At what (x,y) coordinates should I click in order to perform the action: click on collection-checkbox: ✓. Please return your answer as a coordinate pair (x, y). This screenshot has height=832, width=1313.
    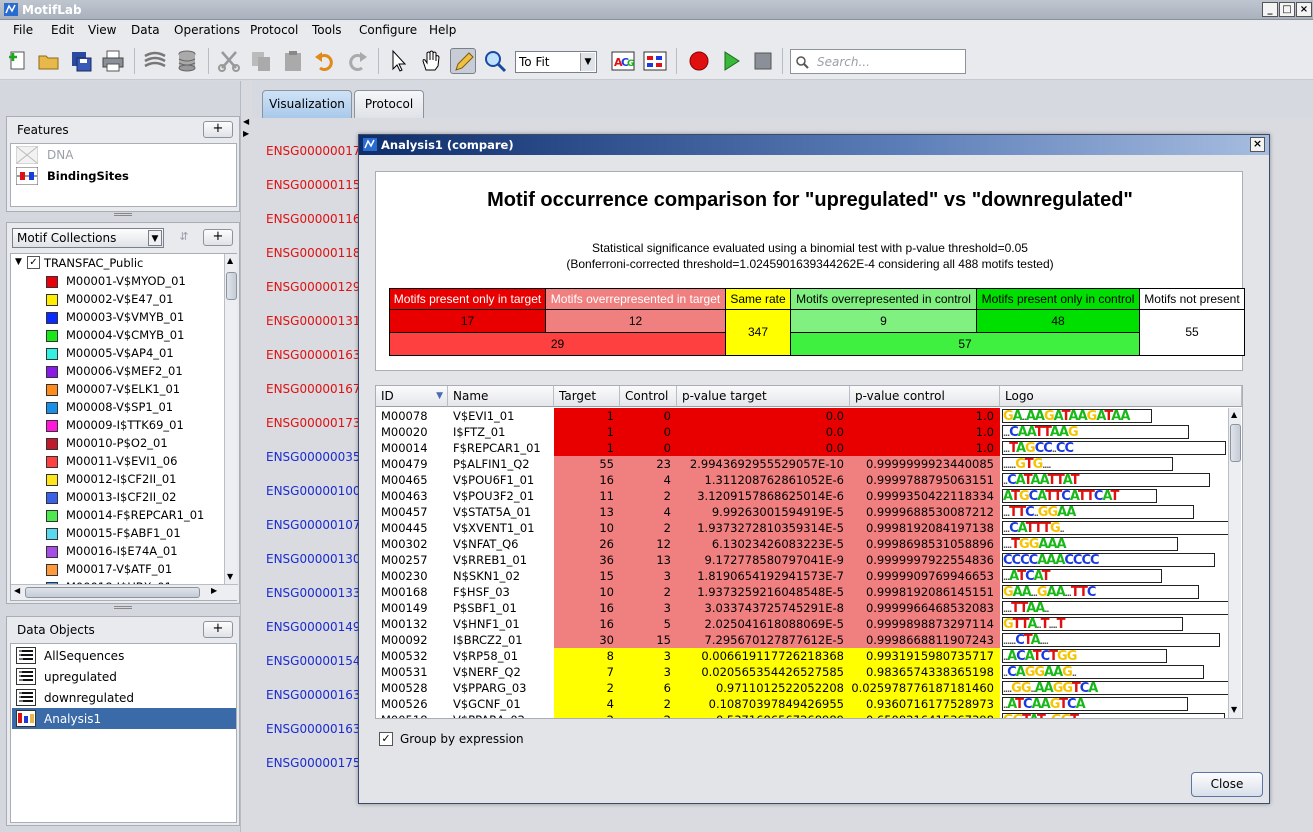
    Looking at the image, I should click on (33, 262).